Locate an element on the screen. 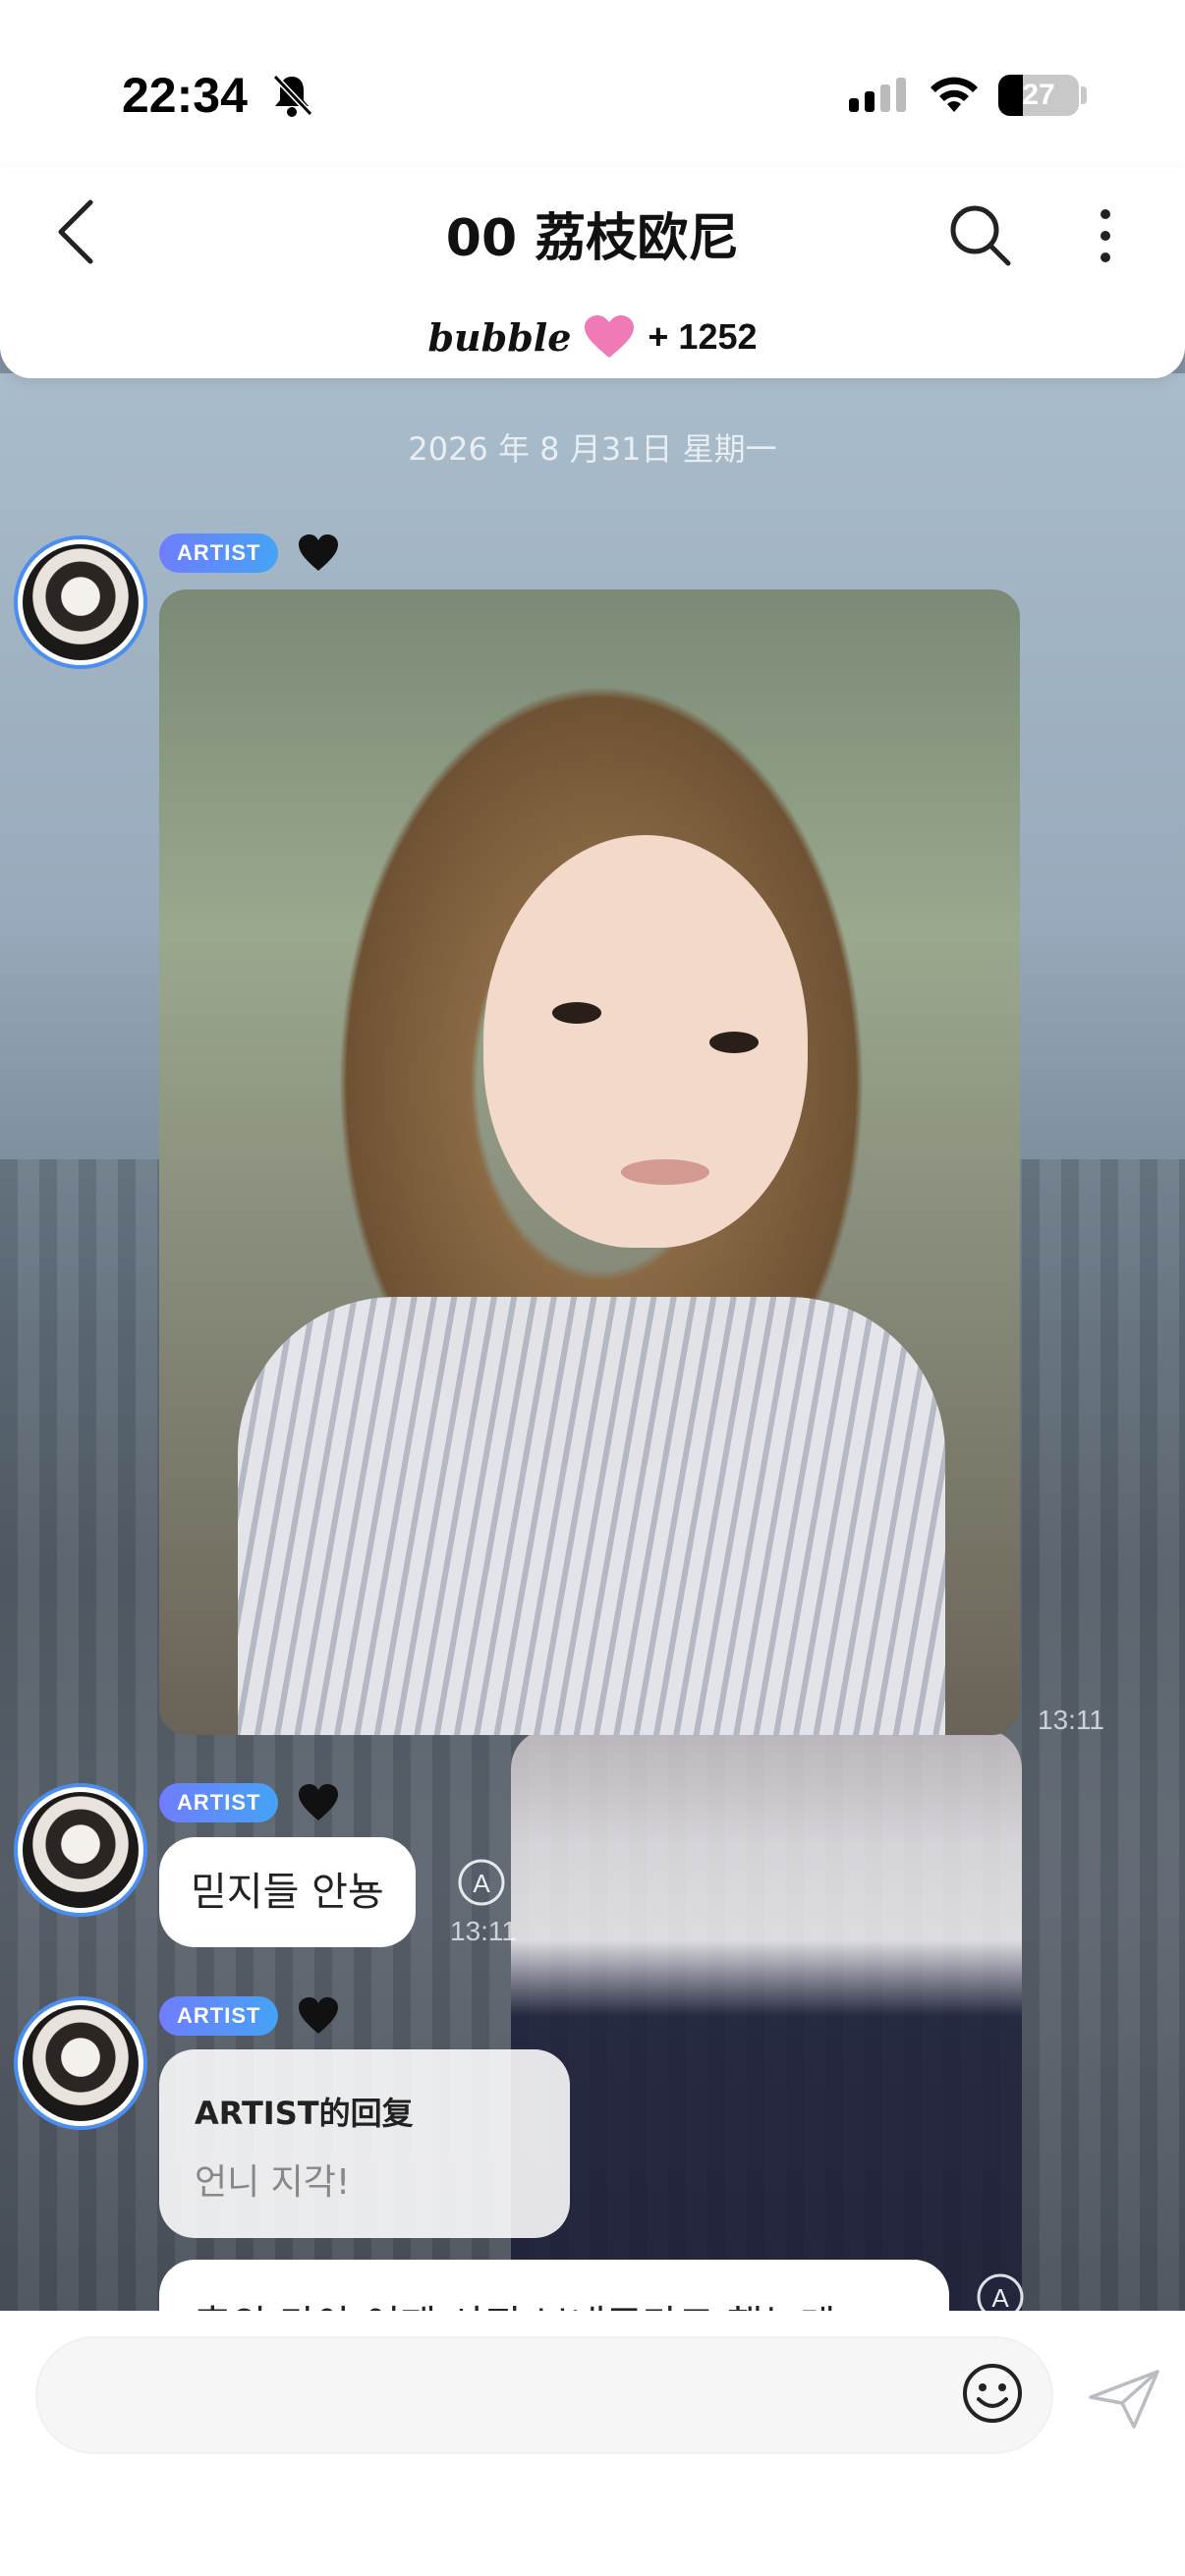  wifi-icon is located at coordinates (955, 94).